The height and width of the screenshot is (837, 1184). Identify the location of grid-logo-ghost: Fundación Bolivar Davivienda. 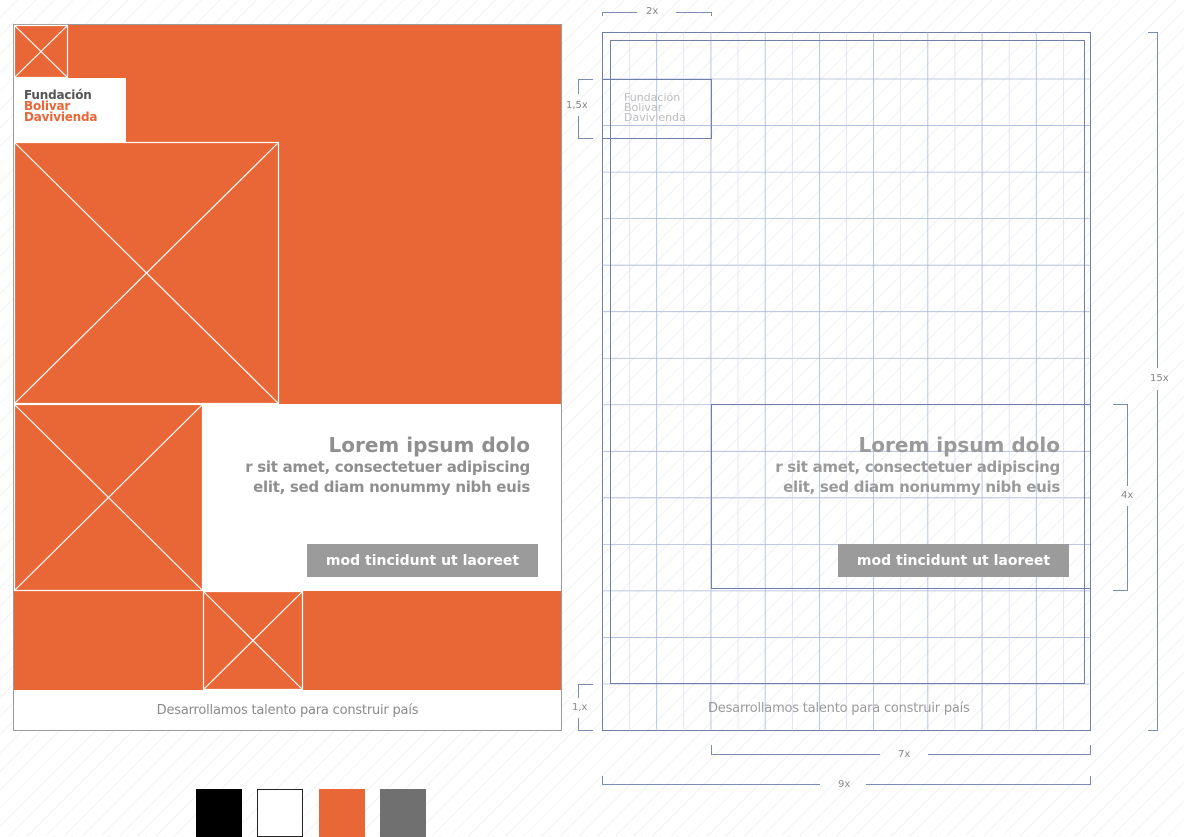
(655, 108).